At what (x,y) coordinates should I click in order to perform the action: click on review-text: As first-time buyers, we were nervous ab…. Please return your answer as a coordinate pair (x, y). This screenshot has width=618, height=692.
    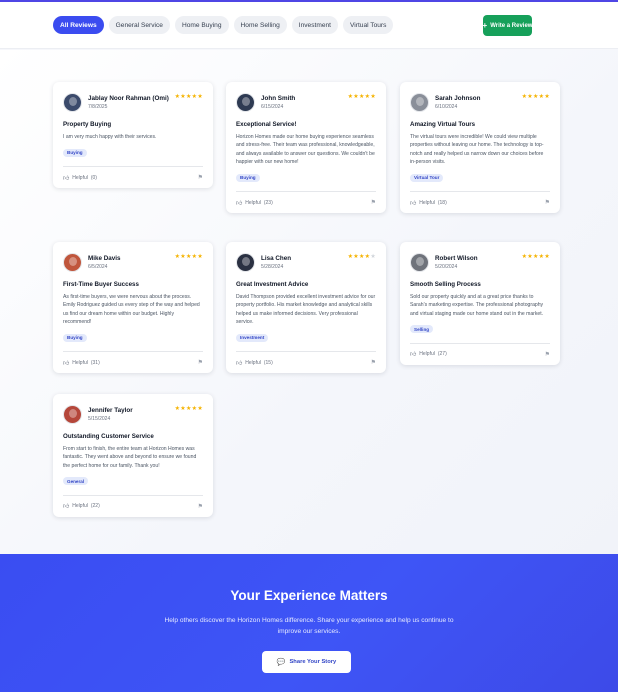
    Looking at the image, I should click on (131, 309).